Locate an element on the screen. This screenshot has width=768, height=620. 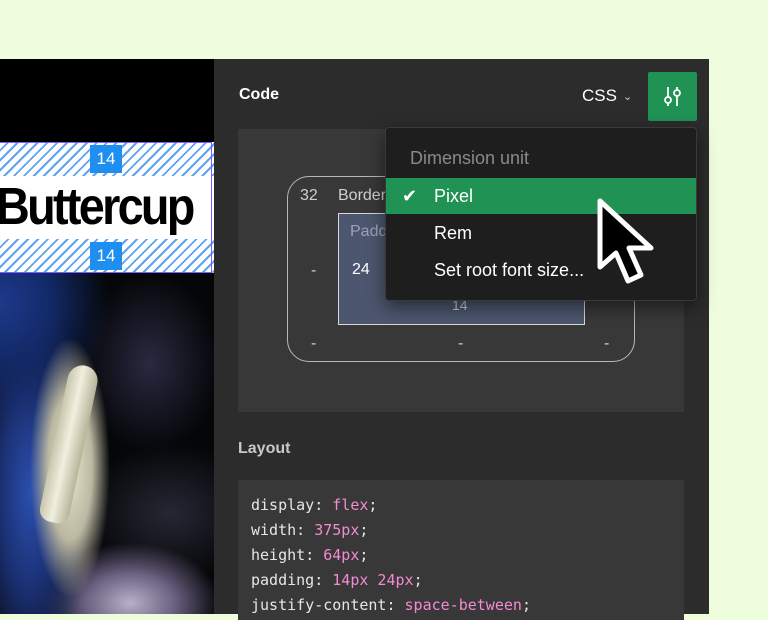
code-line: width: 375px; is located at coordinates (310, 530).